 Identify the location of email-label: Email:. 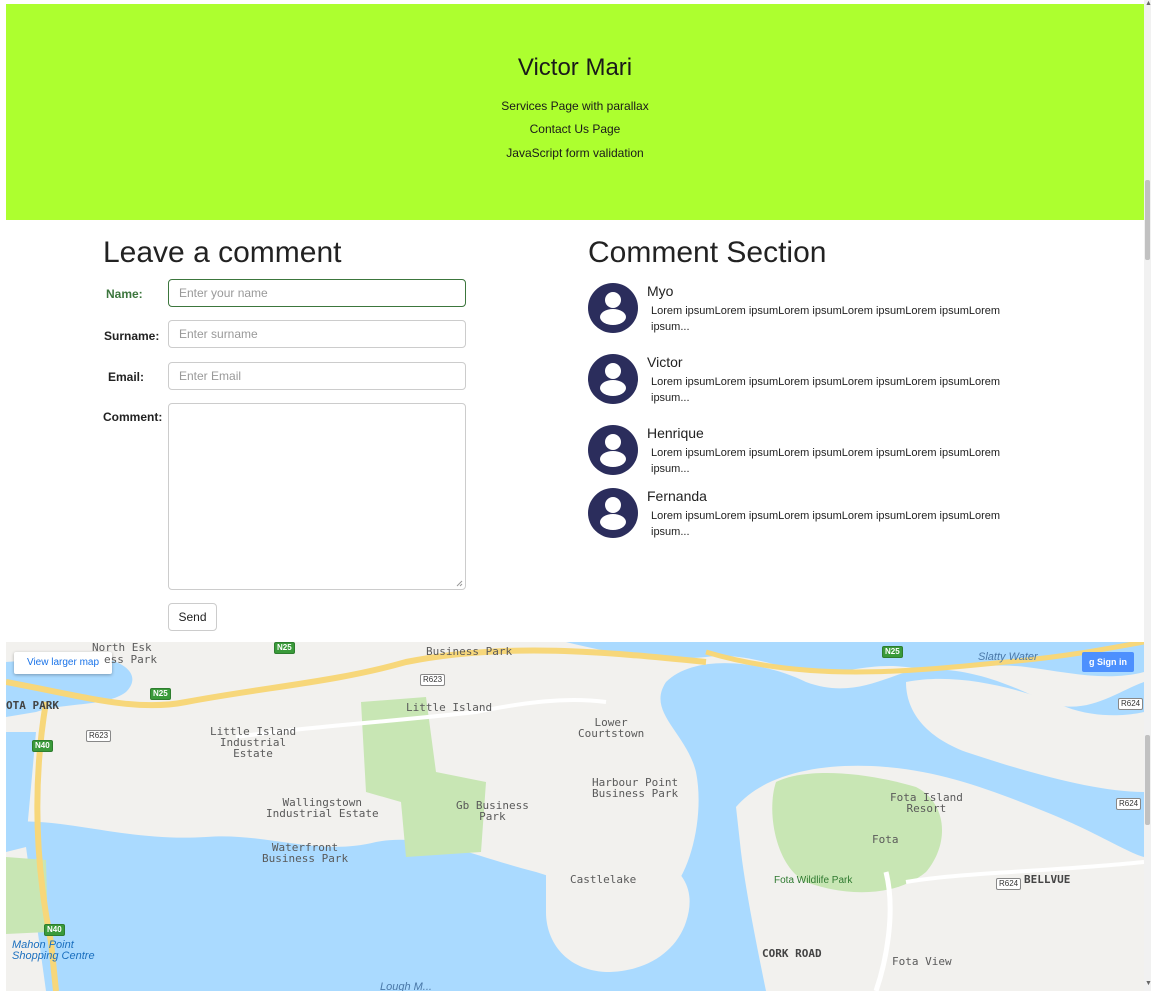
(126, 377).